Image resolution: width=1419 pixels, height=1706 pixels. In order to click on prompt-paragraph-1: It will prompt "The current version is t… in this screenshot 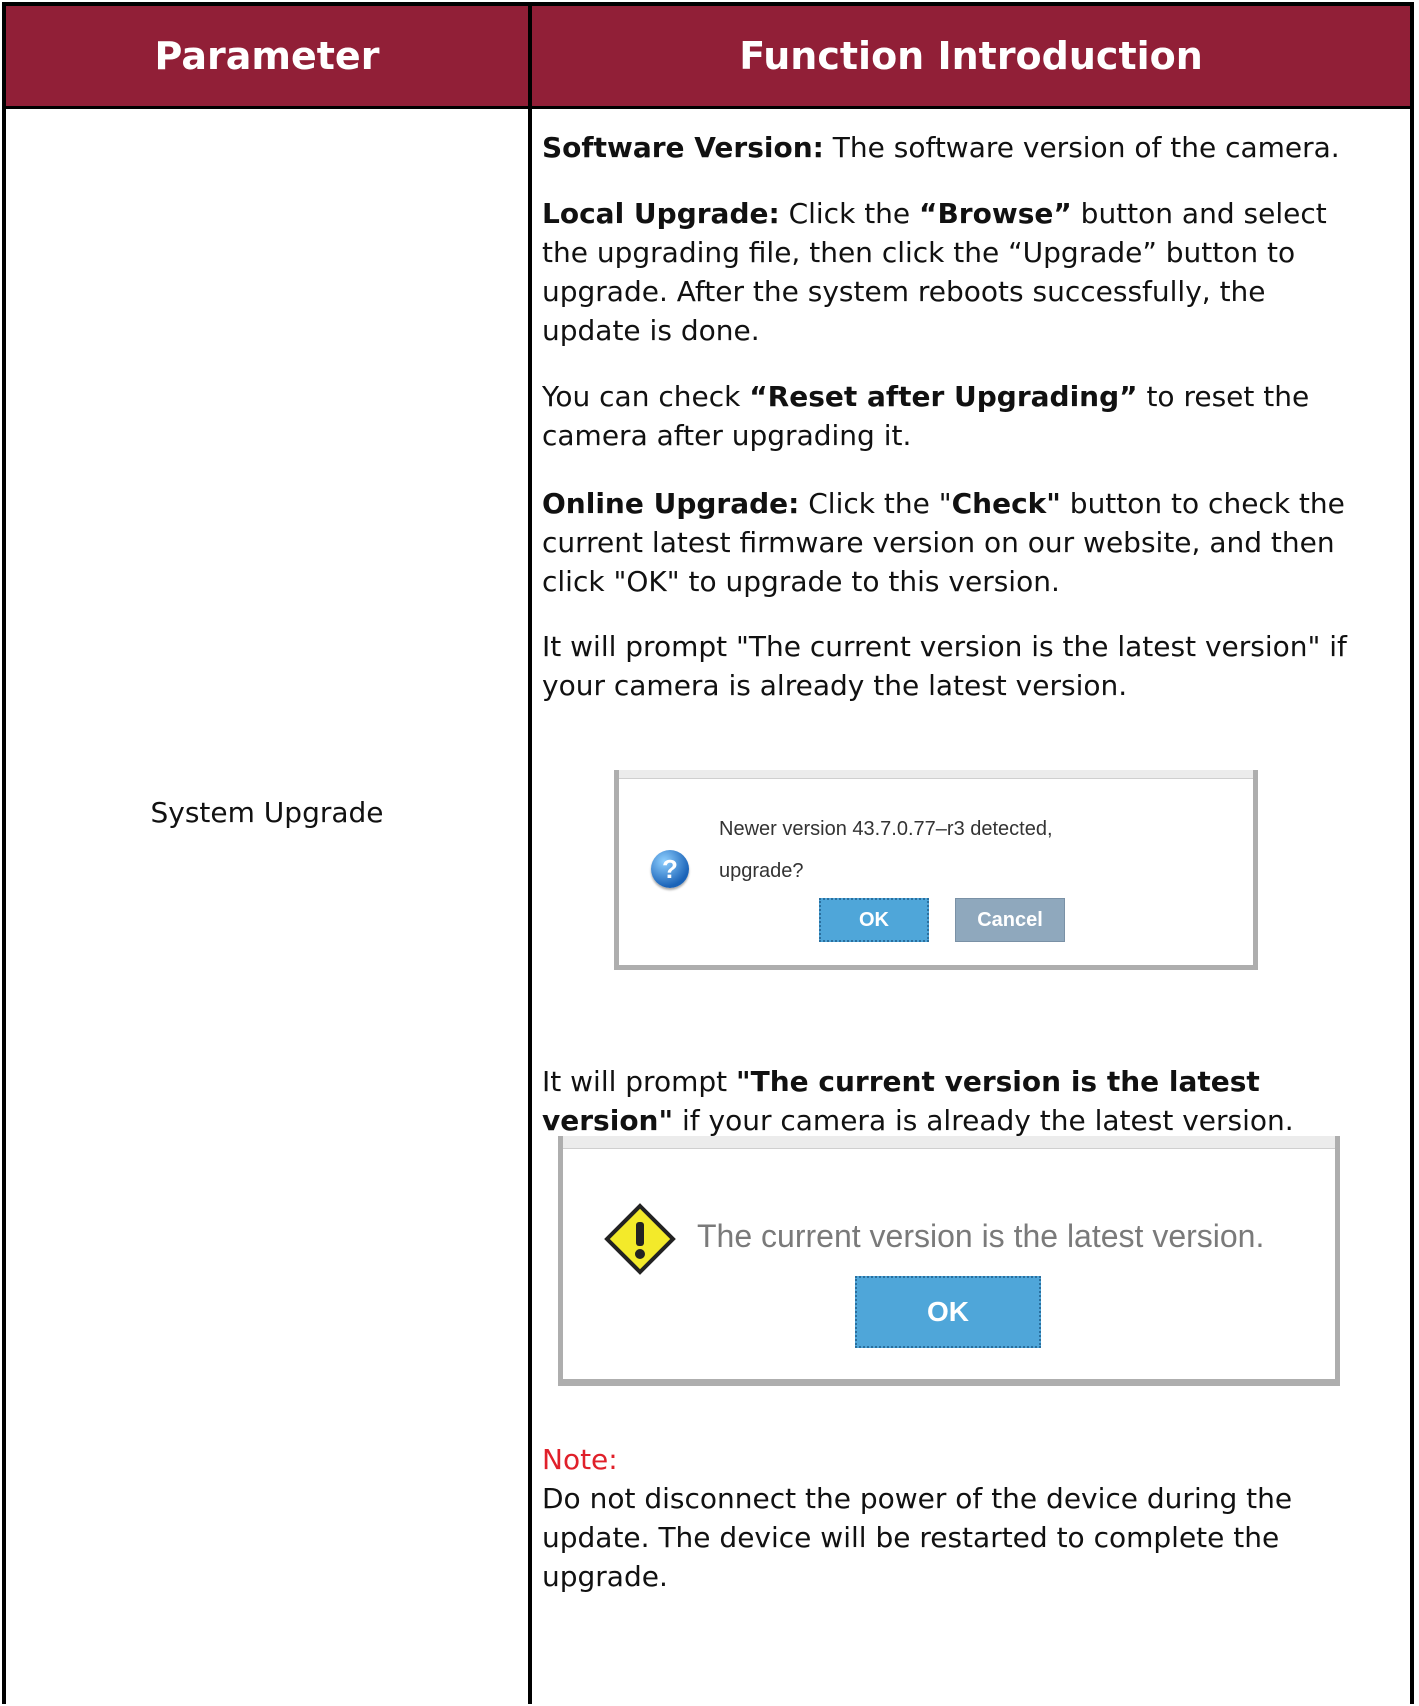, I will do `click(944, 666)`.